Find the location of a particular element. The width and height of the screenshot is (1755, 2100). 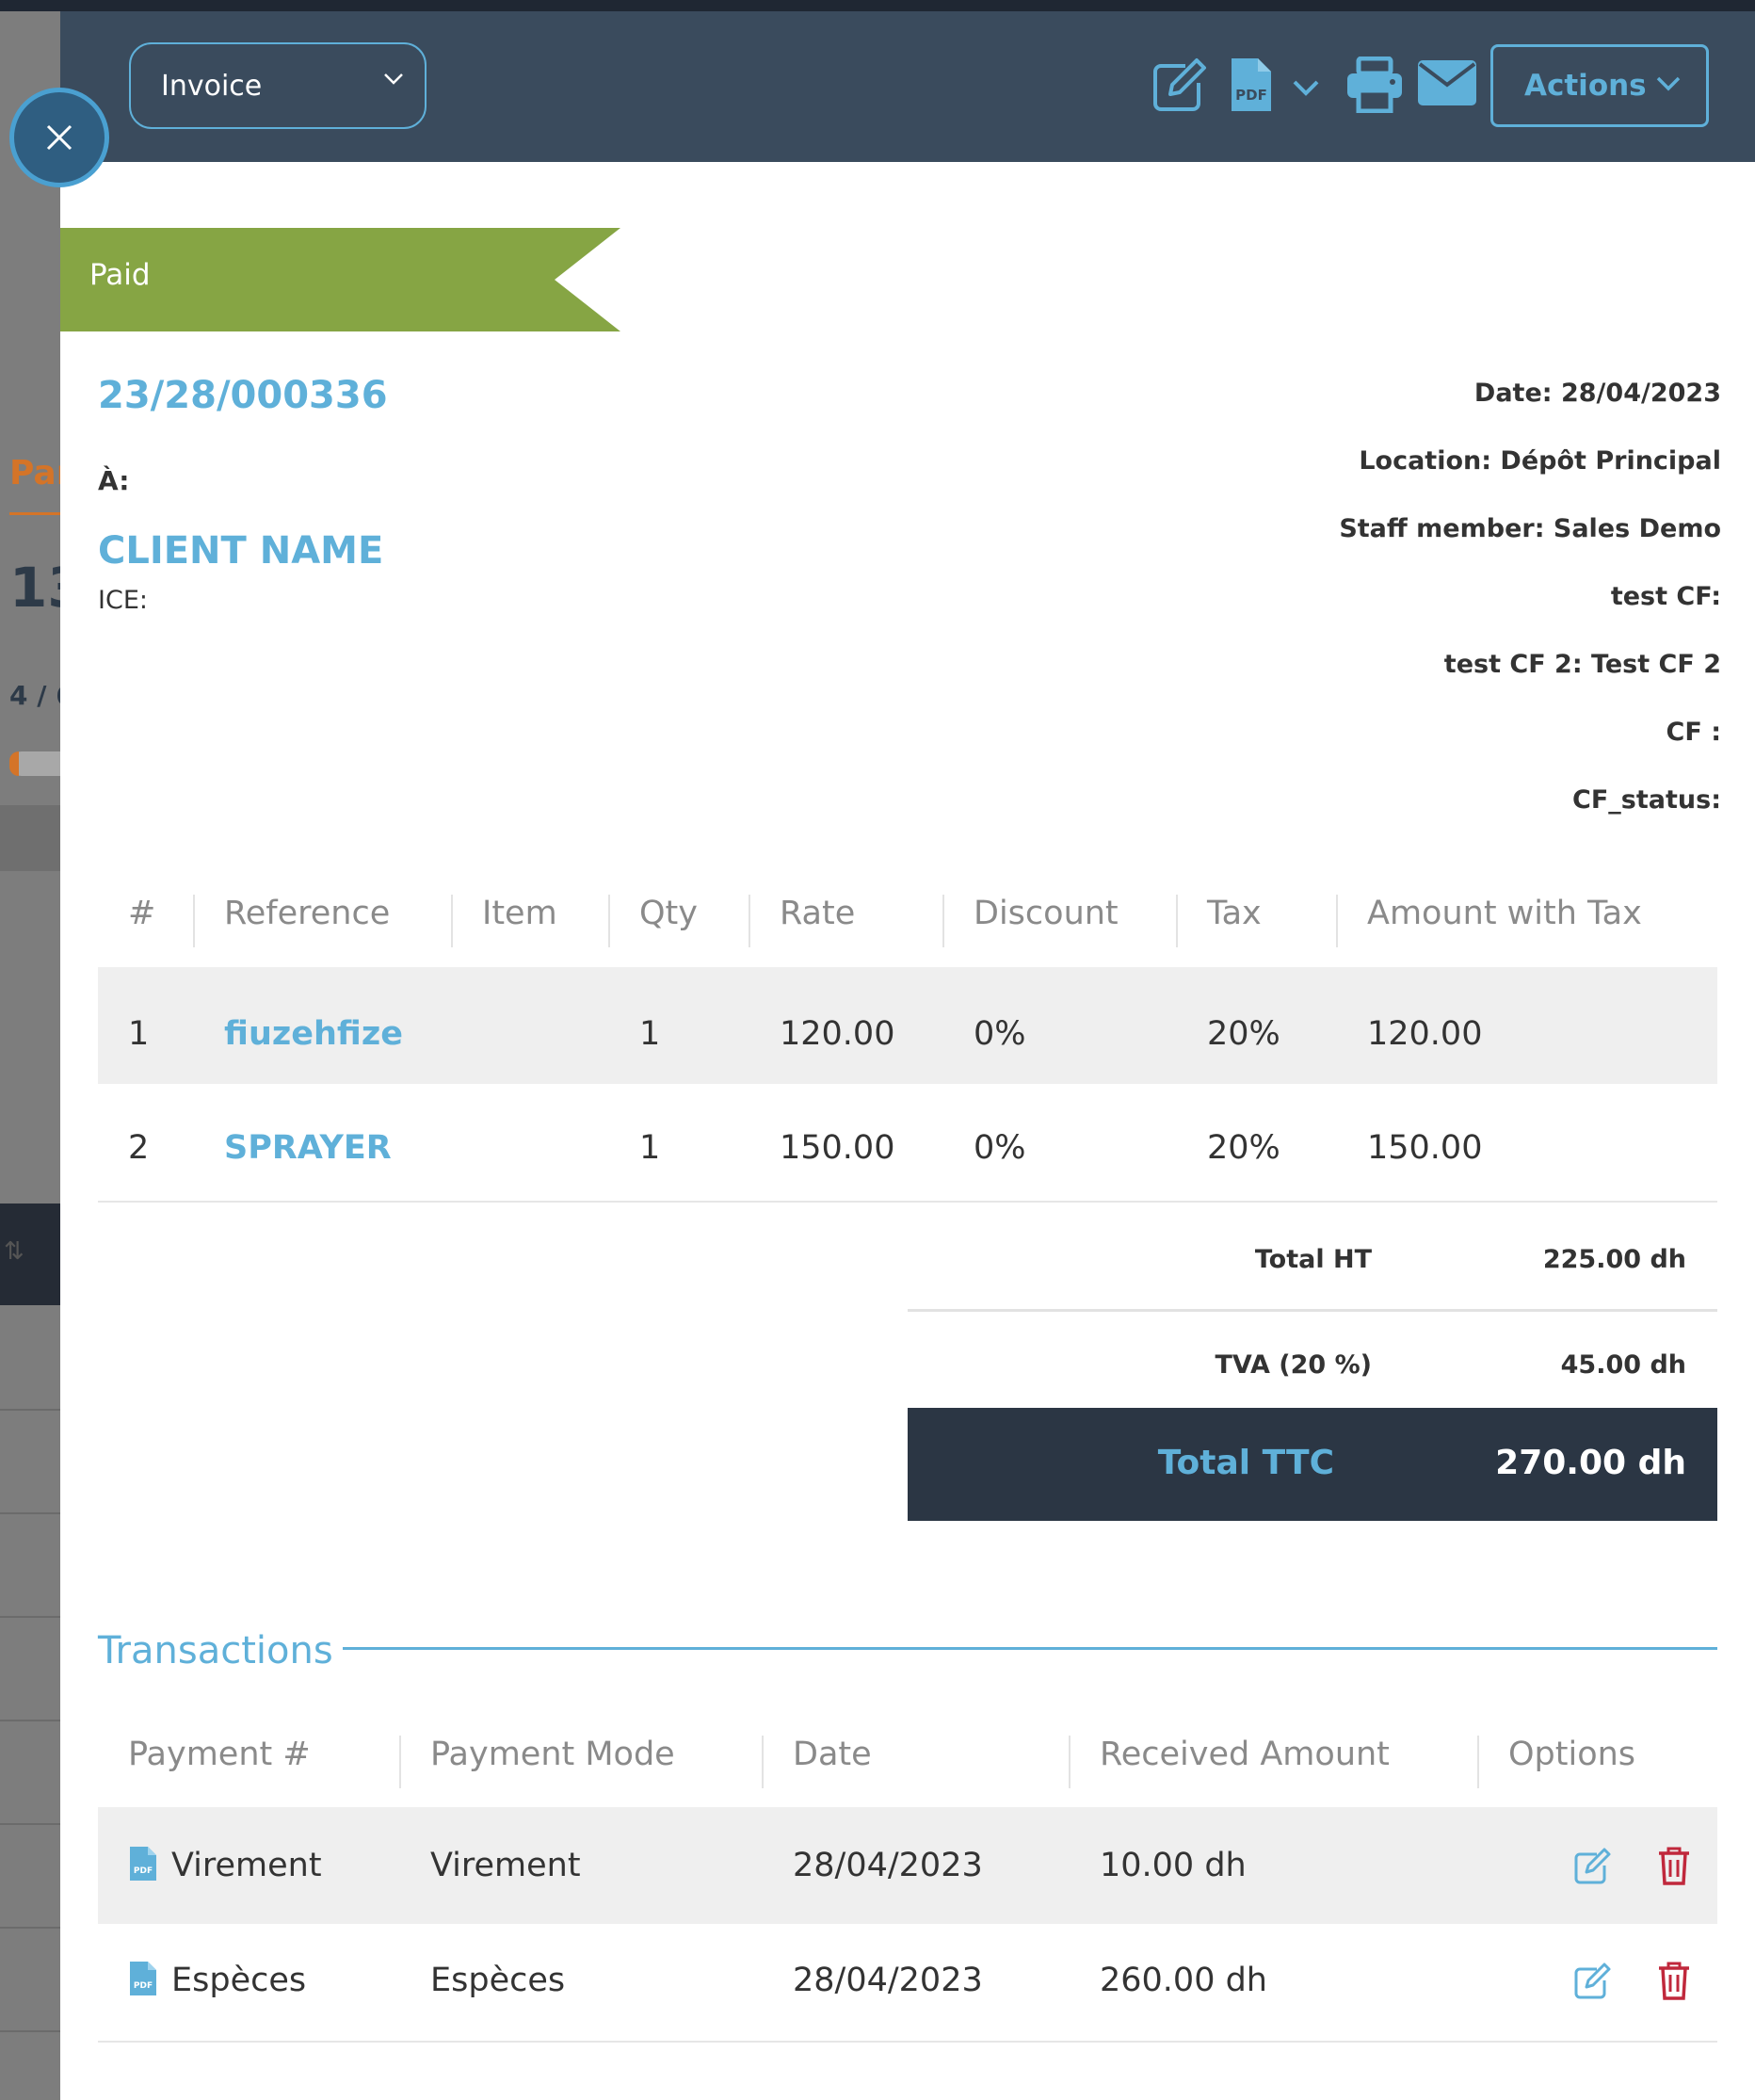

bg-progress-bar is located at coordinates (34, 764).